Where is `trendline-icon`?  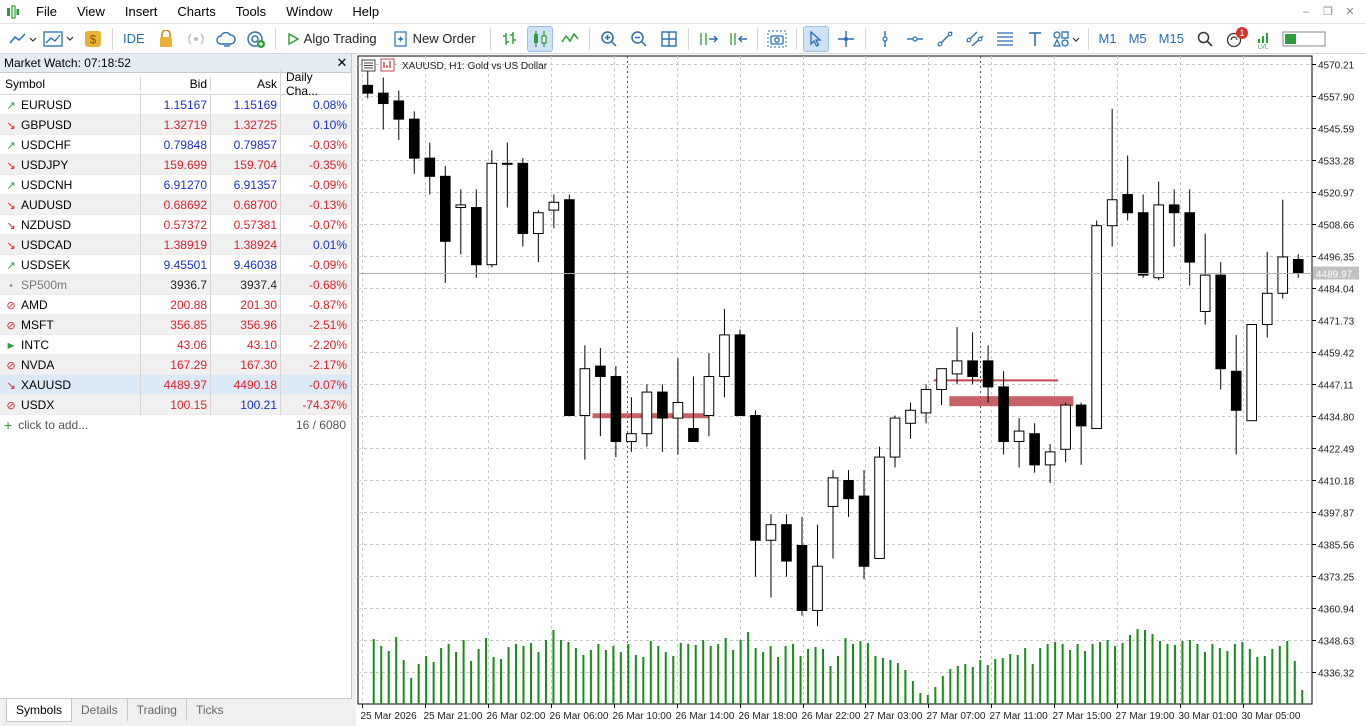 trendline-icon is located at coordinates (945, 39).